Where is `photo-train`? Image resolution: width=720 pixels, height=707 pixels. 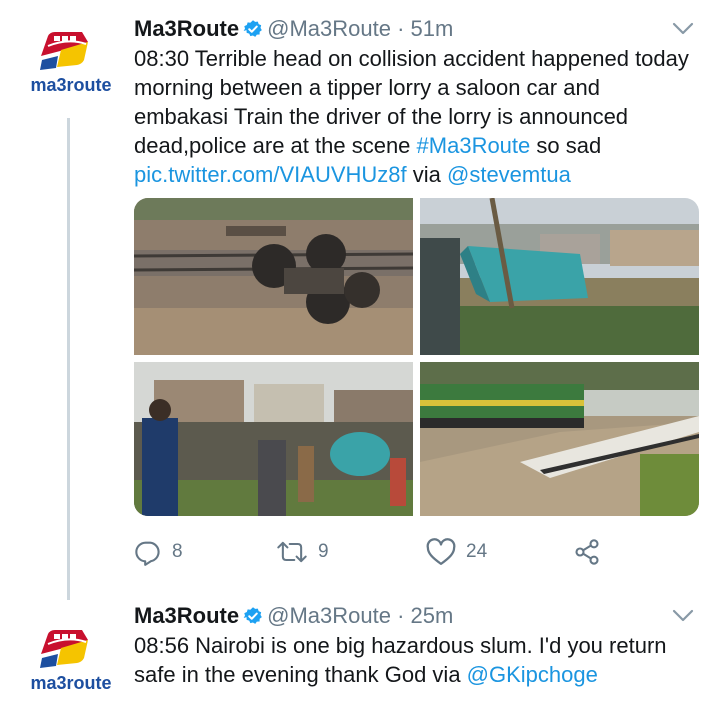
photo-train is located at coordinates (559, 439).